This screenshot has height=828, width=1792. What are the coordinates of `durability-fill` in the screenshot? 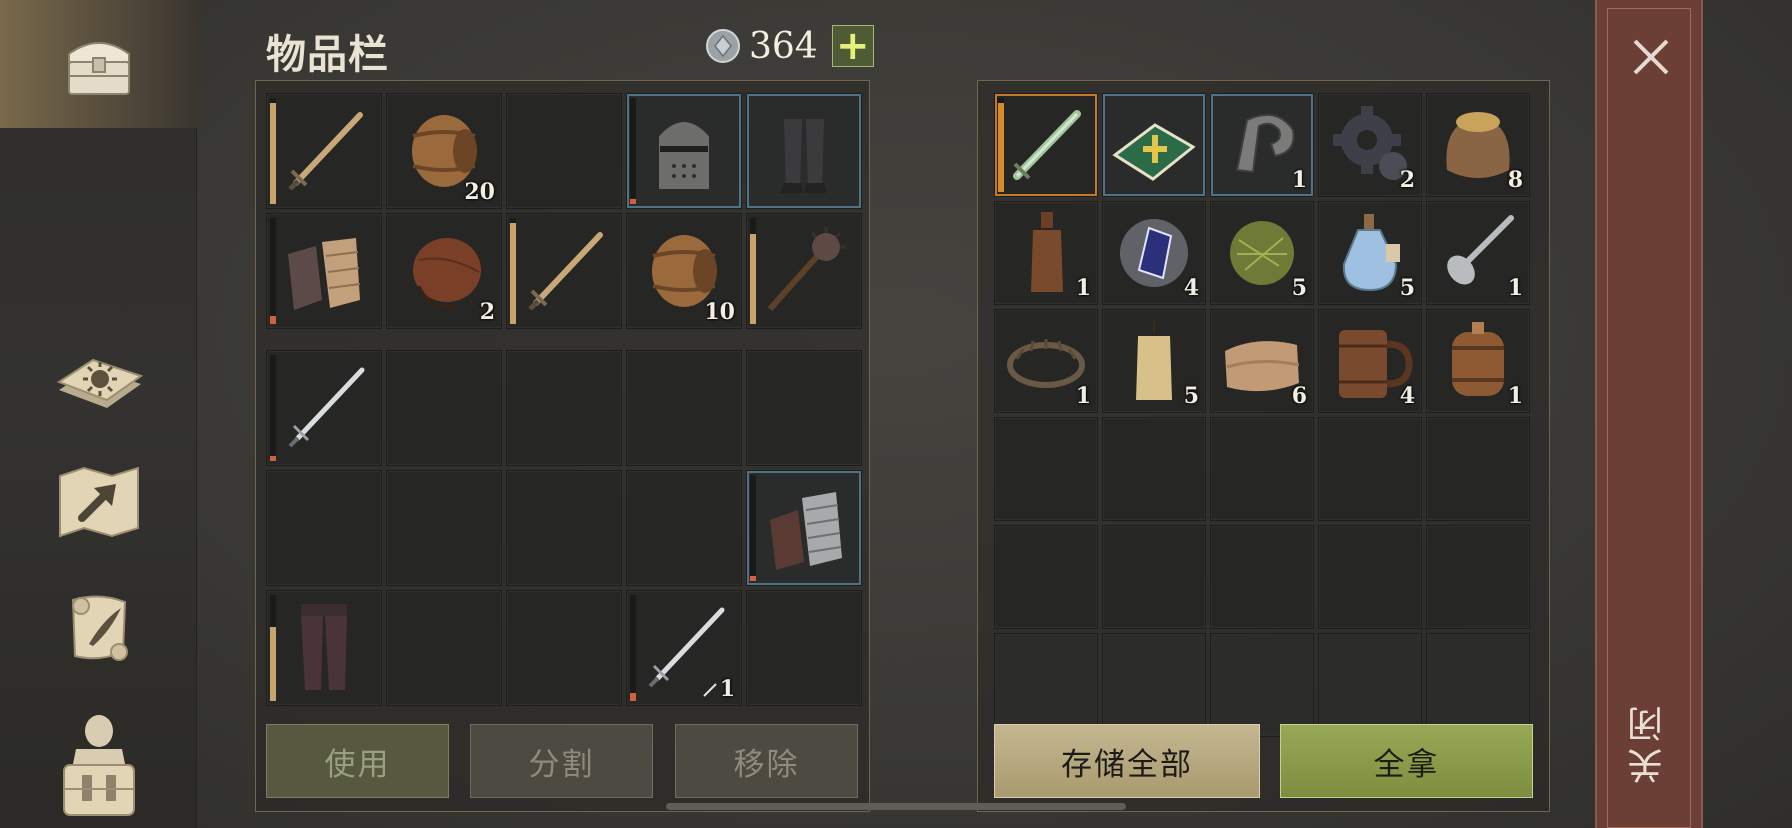 It's located at (273, 663).